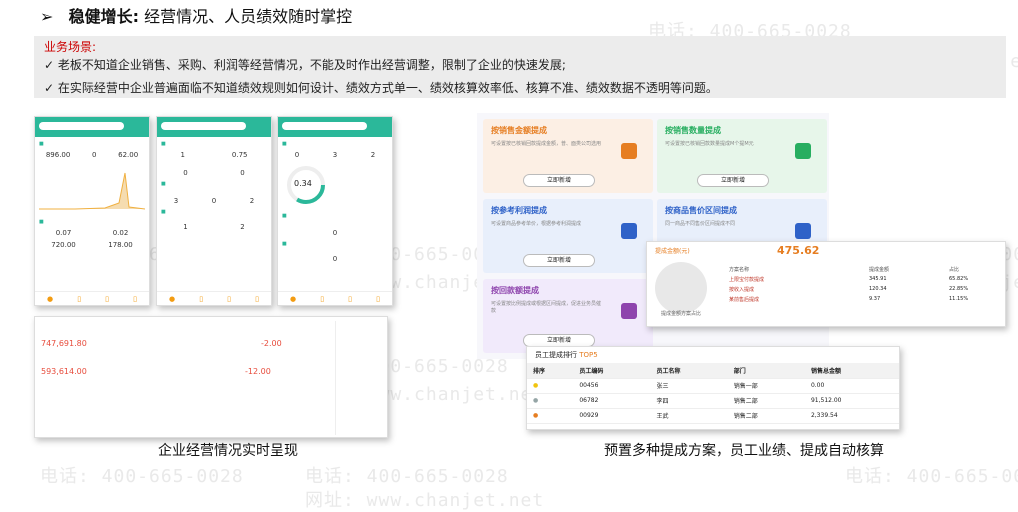  Describe the element at coordinates (629, 151) in the screenshot. I see `box-icon` at that location.